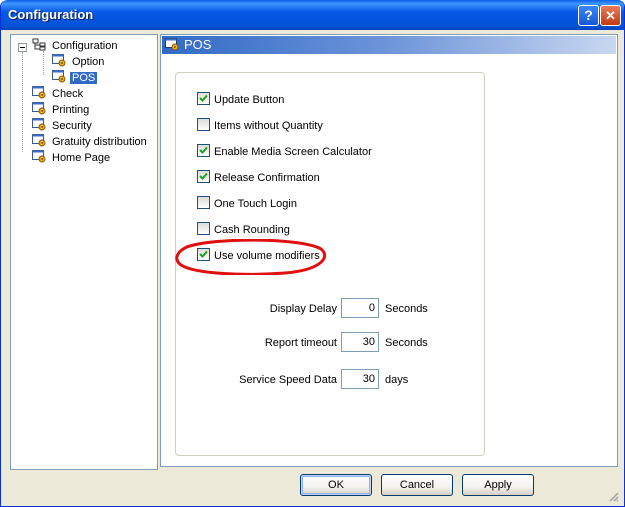  What do you see at coordinates (252, 230) in the screenshot?
I see `checkbox-label: Cash Rounding` at bounding box center [252, 230].